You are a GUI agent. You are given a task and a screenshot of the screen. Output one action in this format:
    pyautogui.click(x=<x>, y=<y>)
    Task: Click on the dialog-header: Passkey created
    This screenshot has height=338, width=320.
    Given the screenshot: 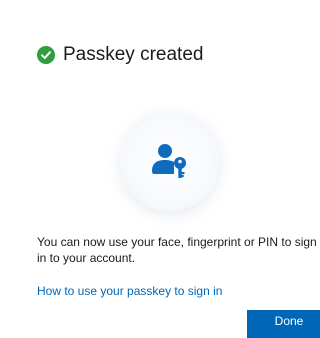 What is the action you would take?
    pyautogui.click(x=120, y=55)
    